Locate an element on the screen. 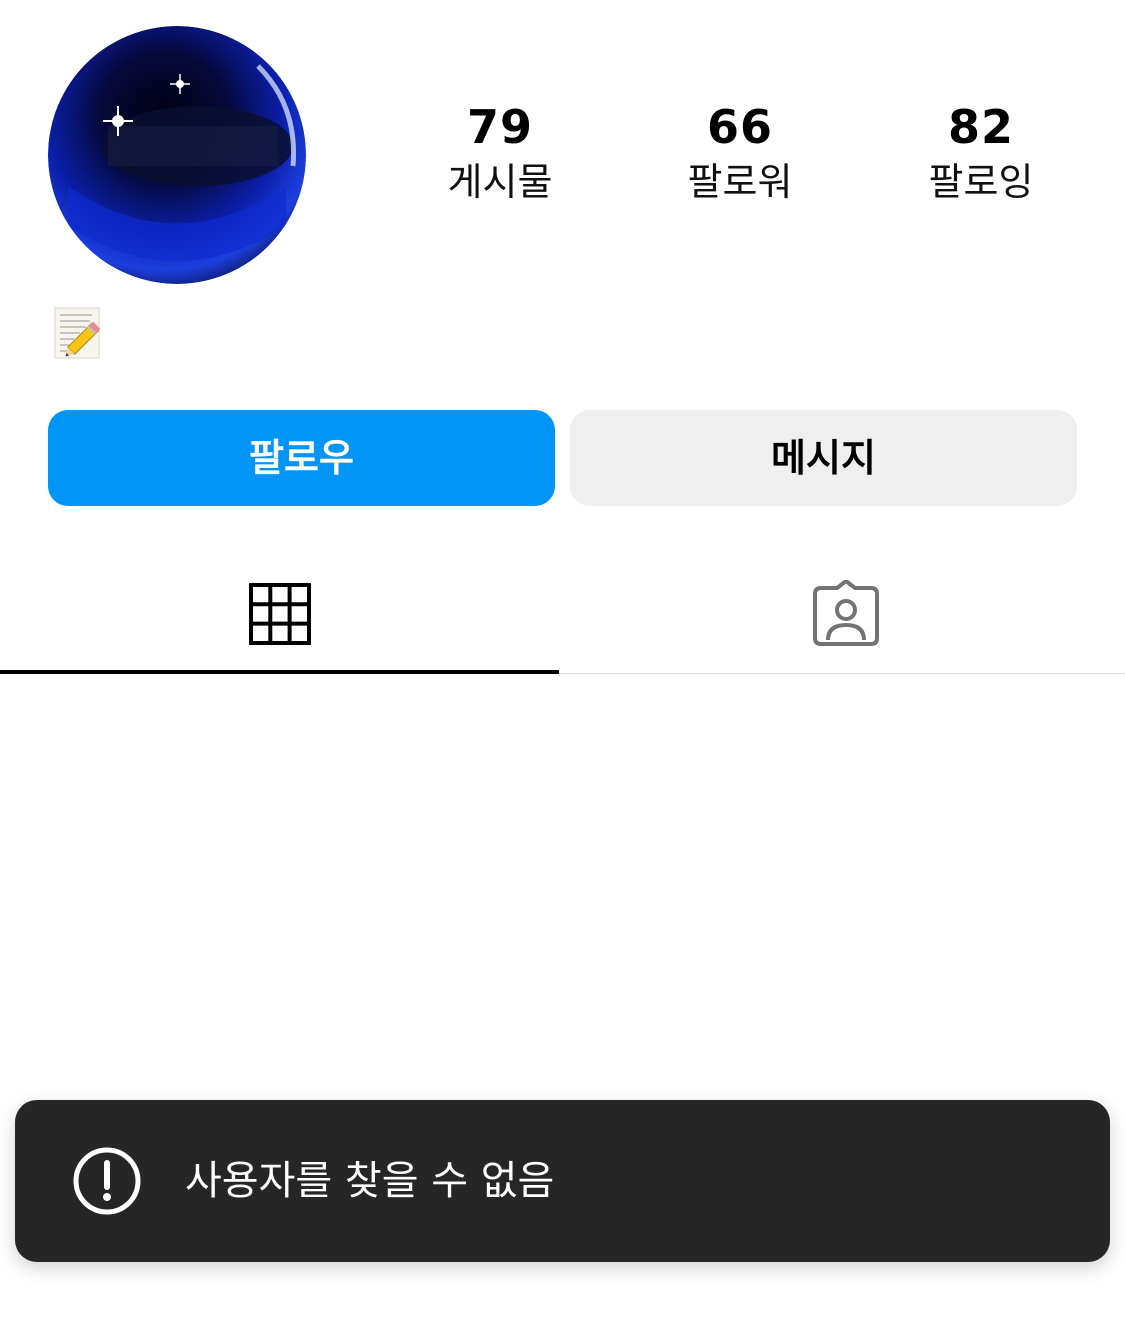 The width and height of the screenshot is (1125, 1343). toast-message: 사용자를 찾을 수 없음 is located at coordinates (370, 1181).